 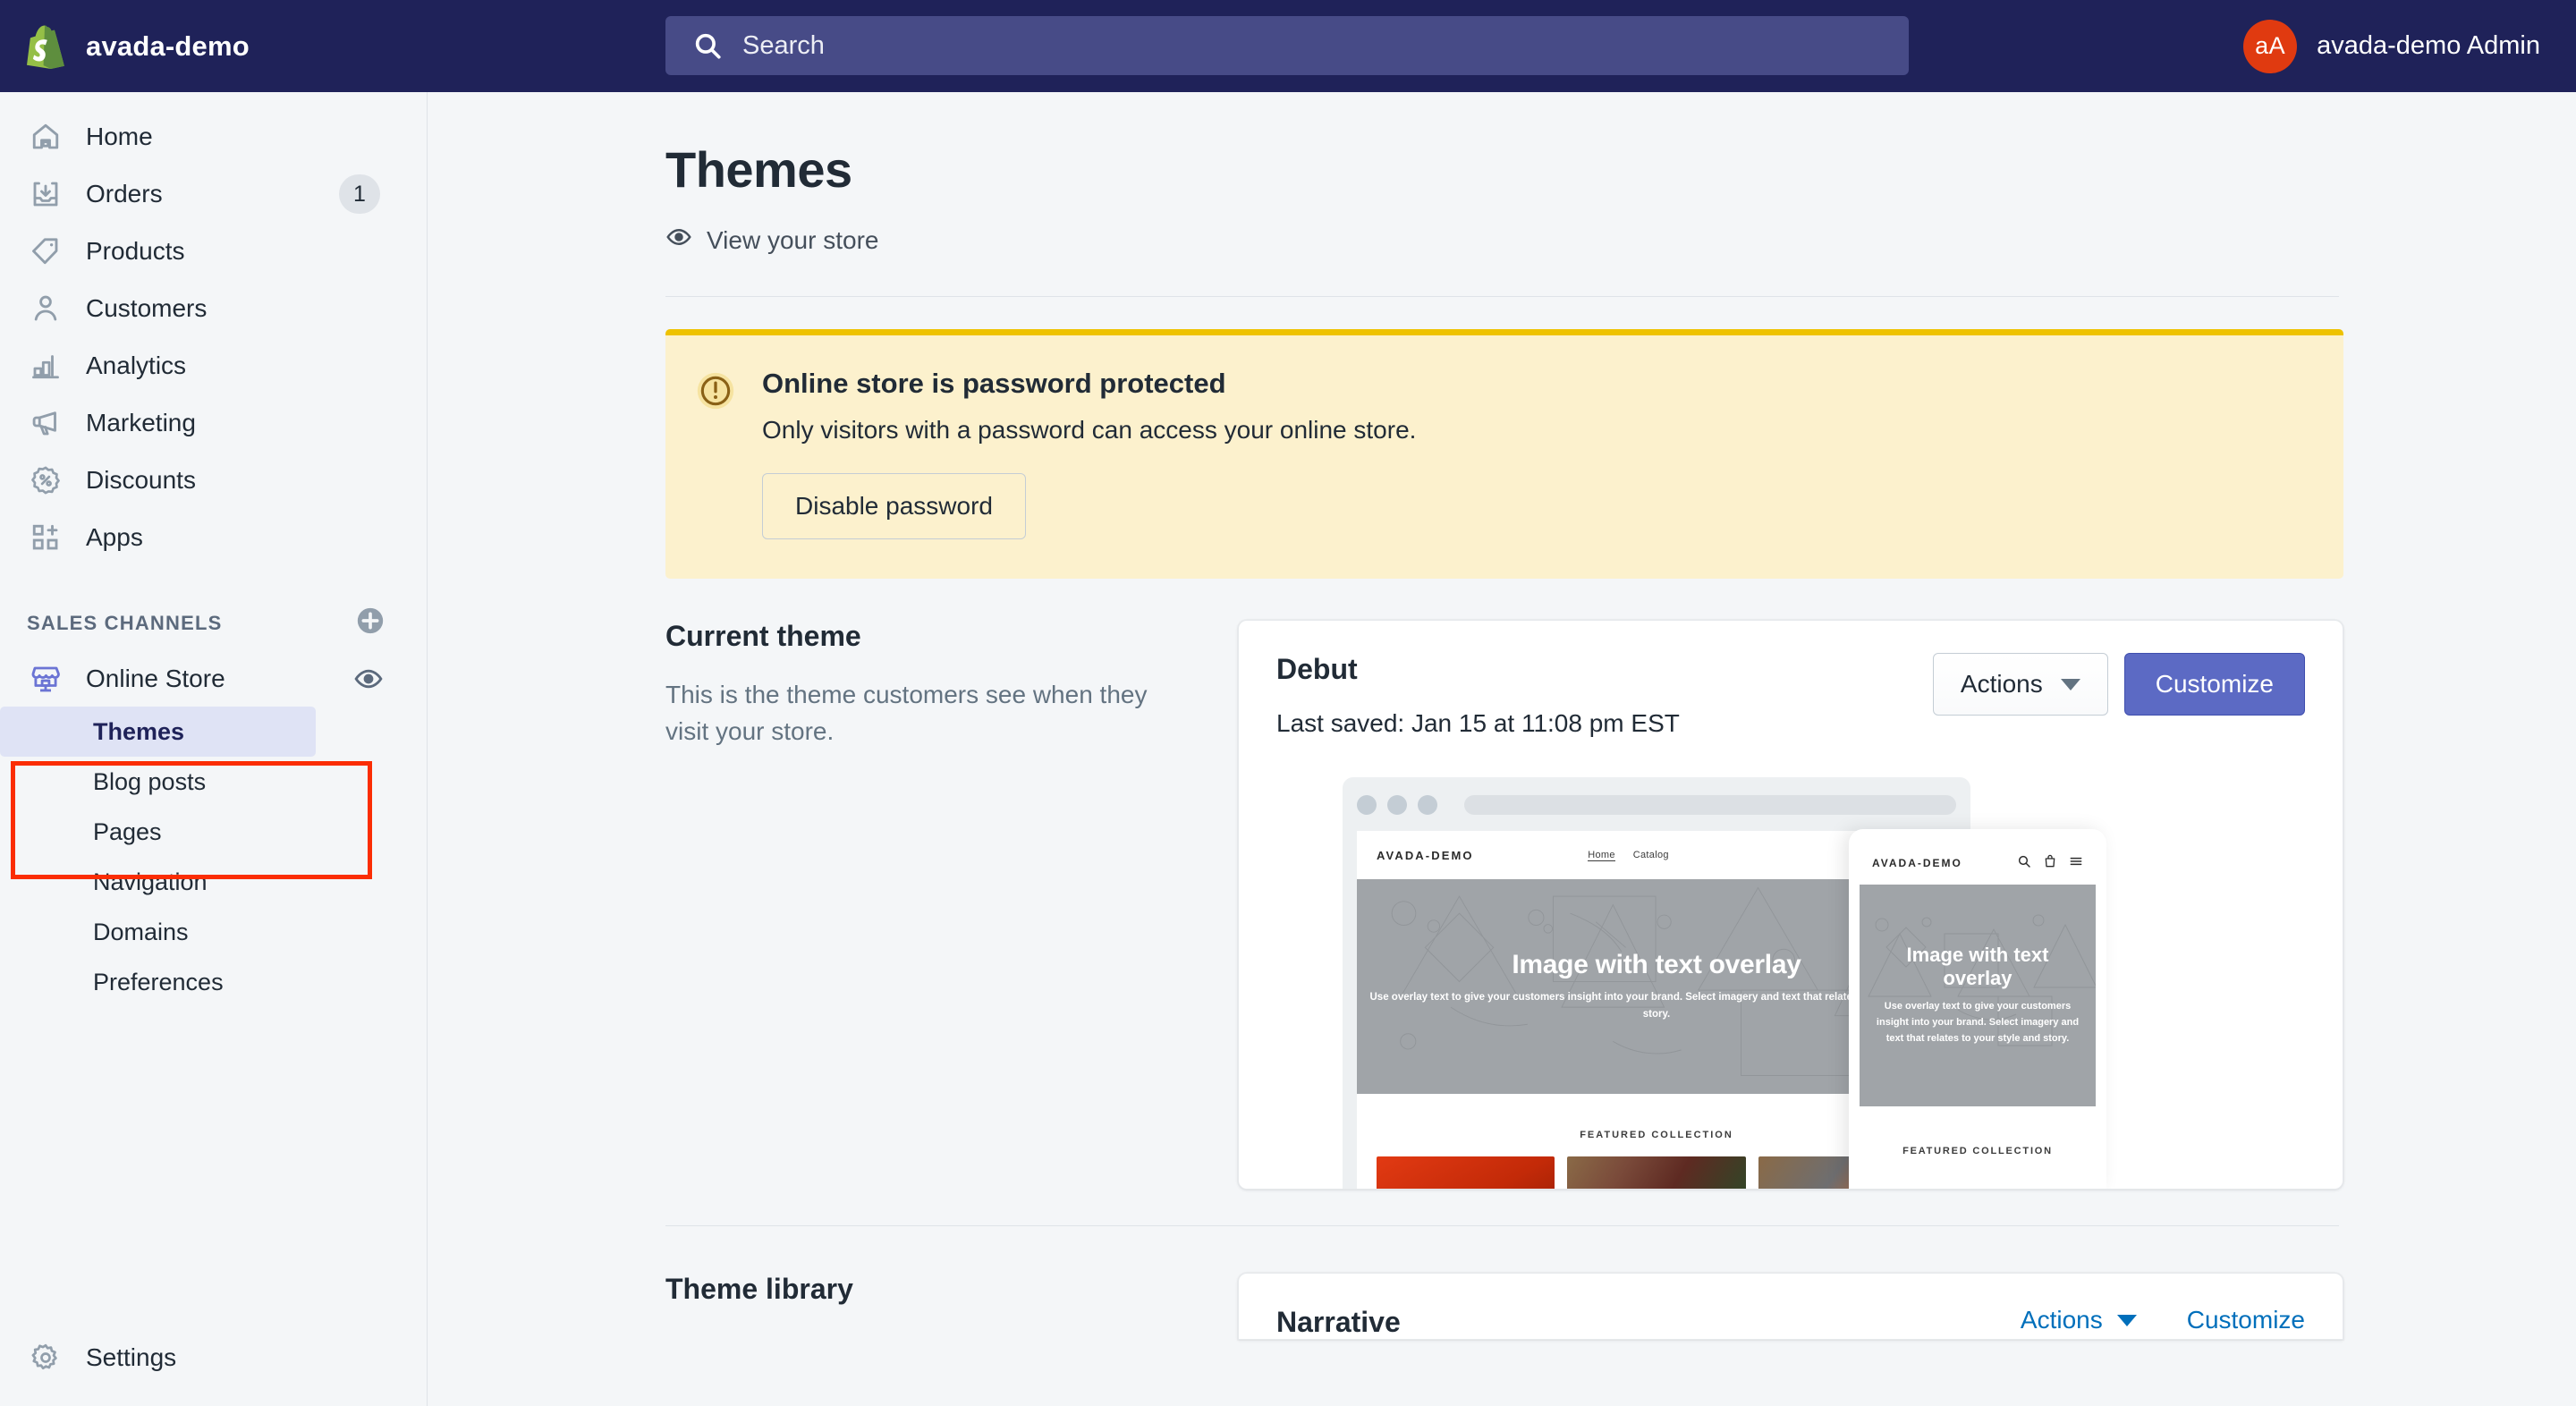 I want to click on browser-url-bar, so click(x=1710, y=805).